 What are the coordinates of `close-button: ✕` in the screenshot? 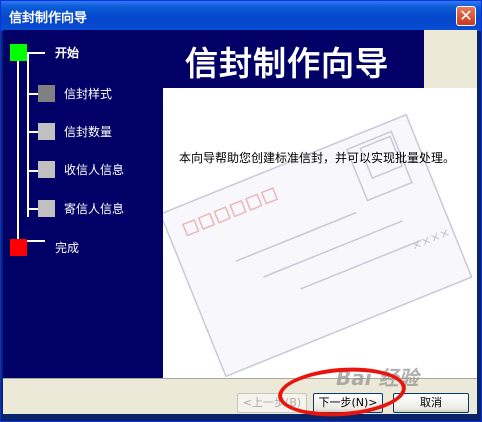 It's located at (466, 16).